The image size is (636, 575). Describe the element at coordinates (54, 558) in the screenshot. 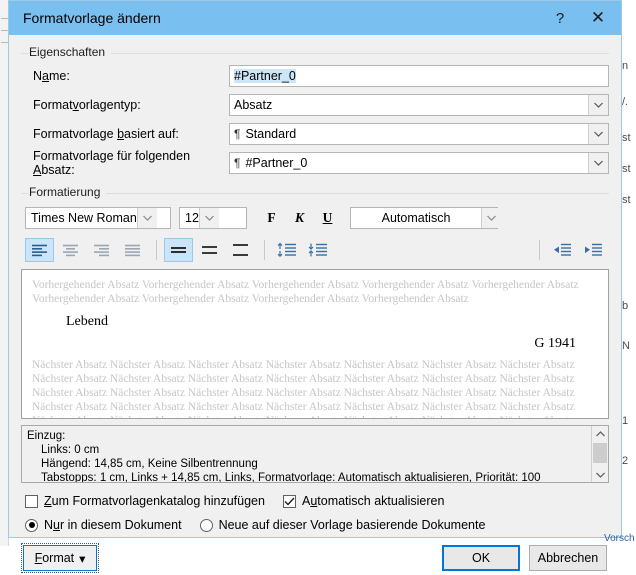

I see `format-button-label: Format` at that location.